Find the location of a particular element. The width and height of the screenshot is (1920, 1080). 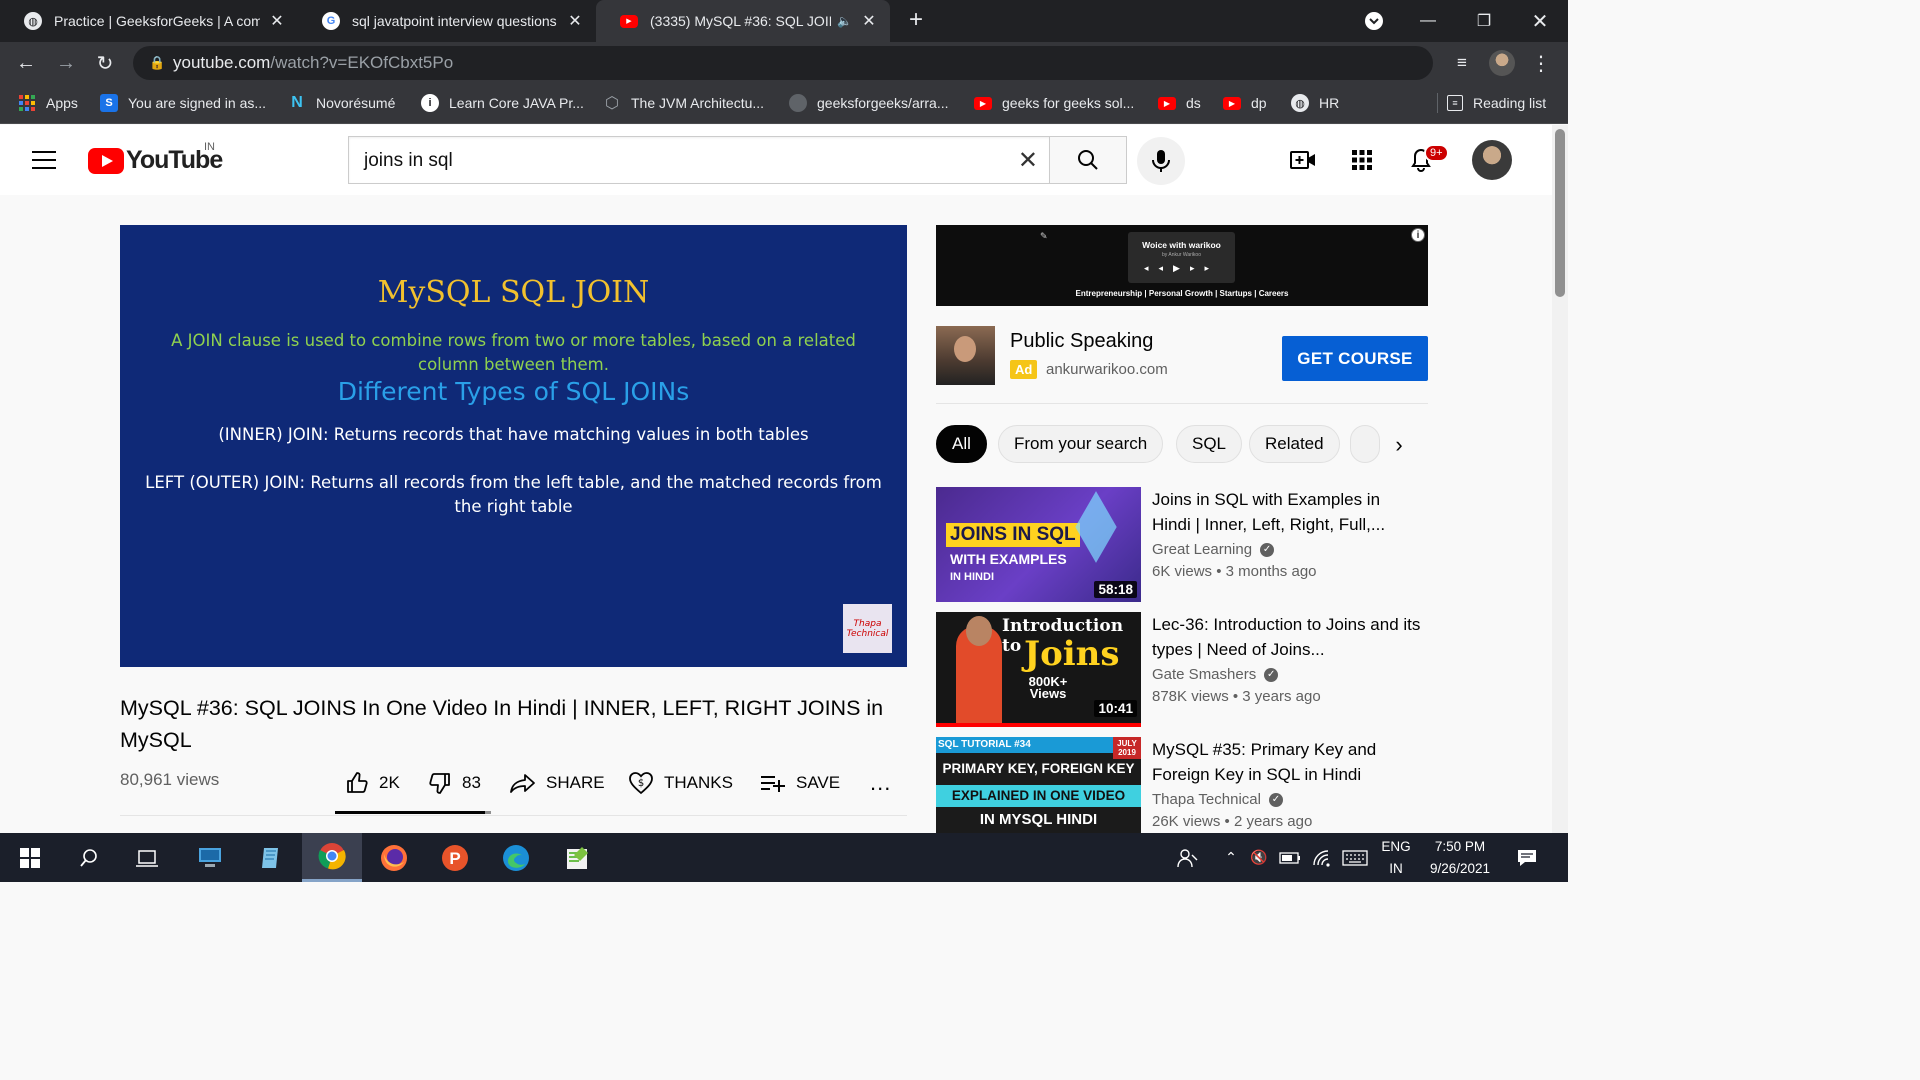

thanks-button: $ THANKS is located at coordinates (680, 783).